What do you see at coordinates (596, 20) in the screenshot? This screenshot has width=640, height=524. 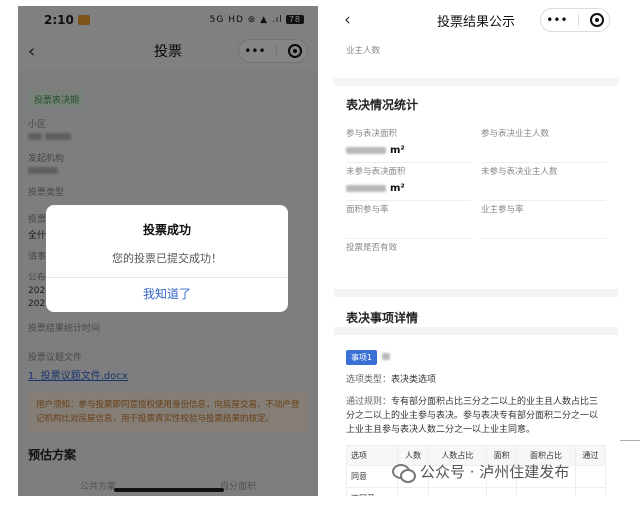 I see `close-target-icon` at bounding box center [596, 20].